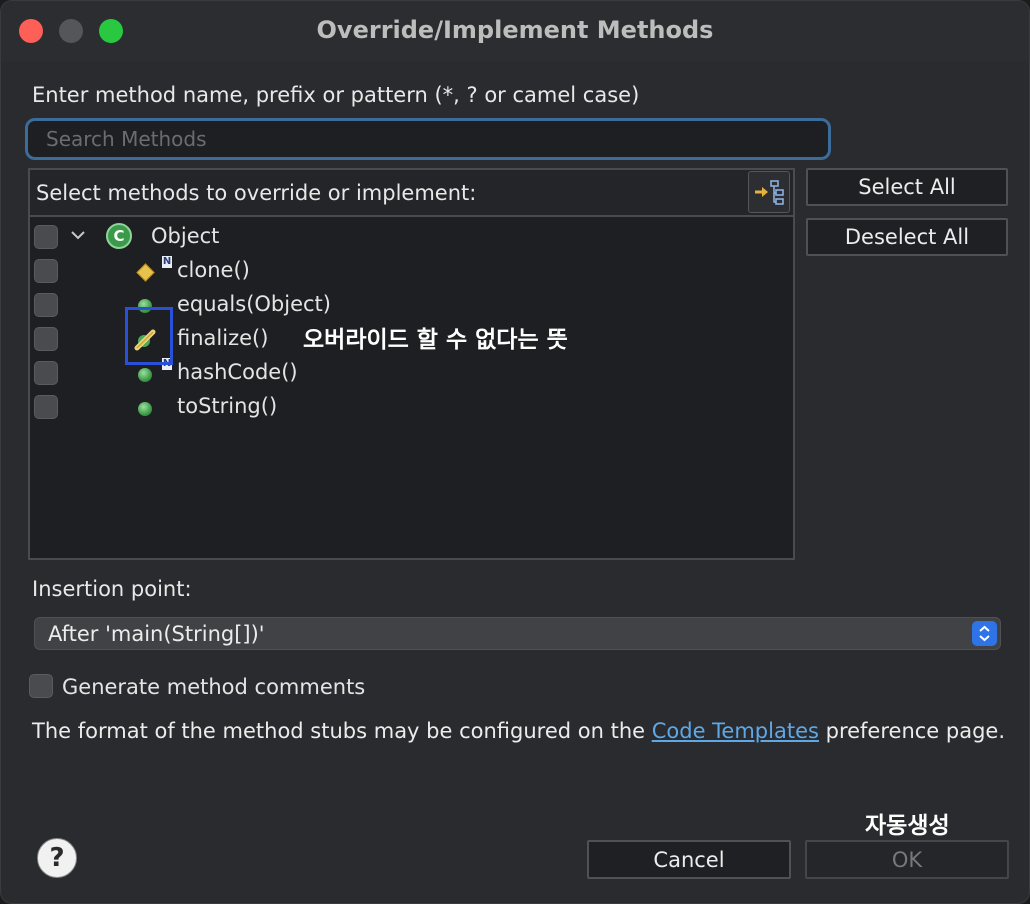 This screenshot has width=1030, height=904. I want to click on finalize-annotation: 오버라이드 할 수 없다는 뜻, so click(435, 340).